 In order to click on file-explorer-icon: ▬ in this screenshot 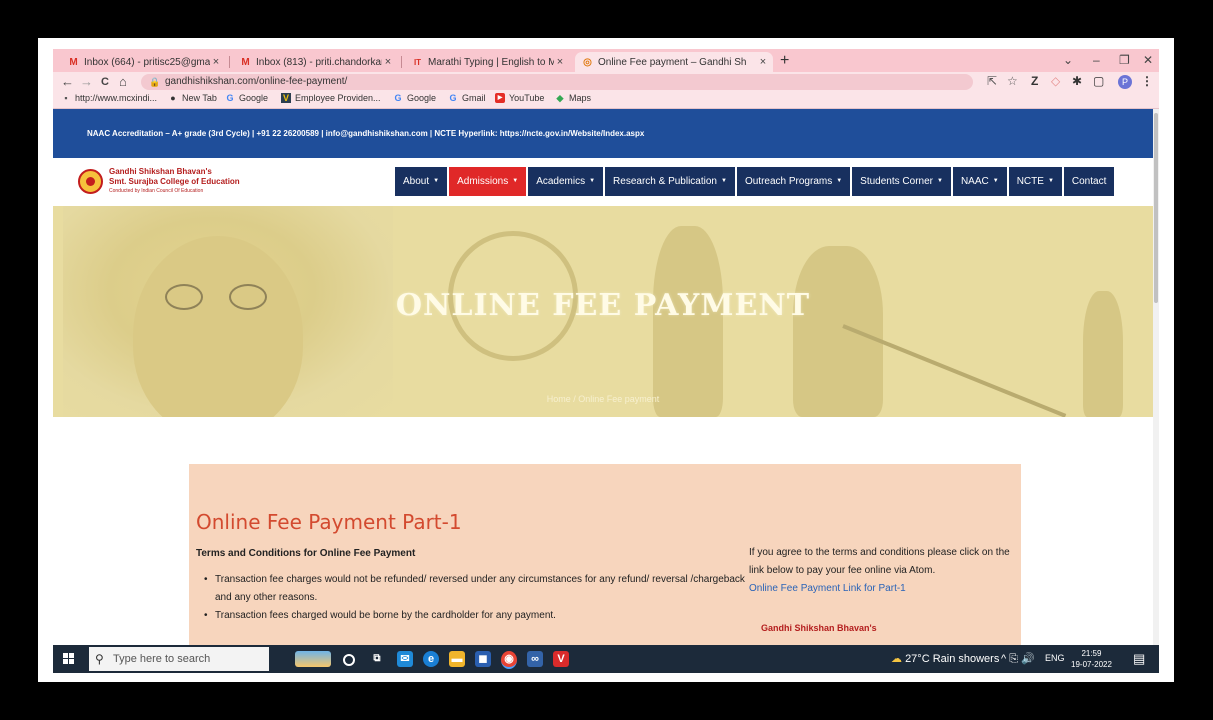, I will do `click(457, 659)`.